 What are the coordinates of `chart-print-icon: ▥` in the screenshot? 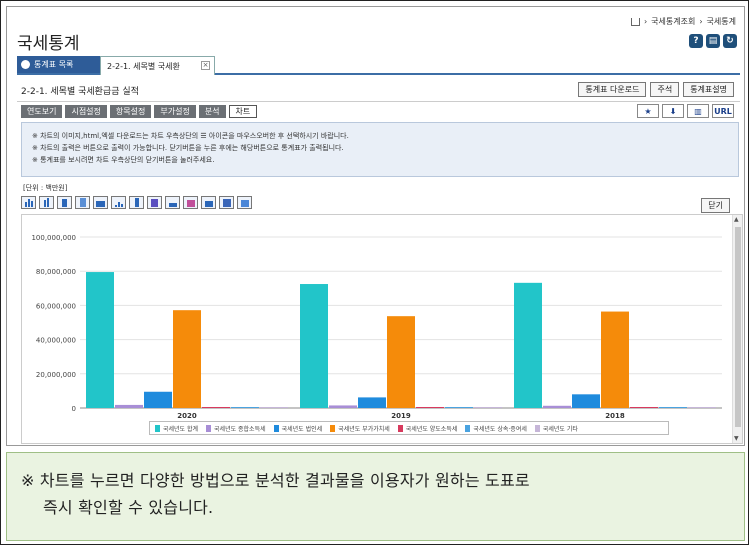 It's located at (698, 111).